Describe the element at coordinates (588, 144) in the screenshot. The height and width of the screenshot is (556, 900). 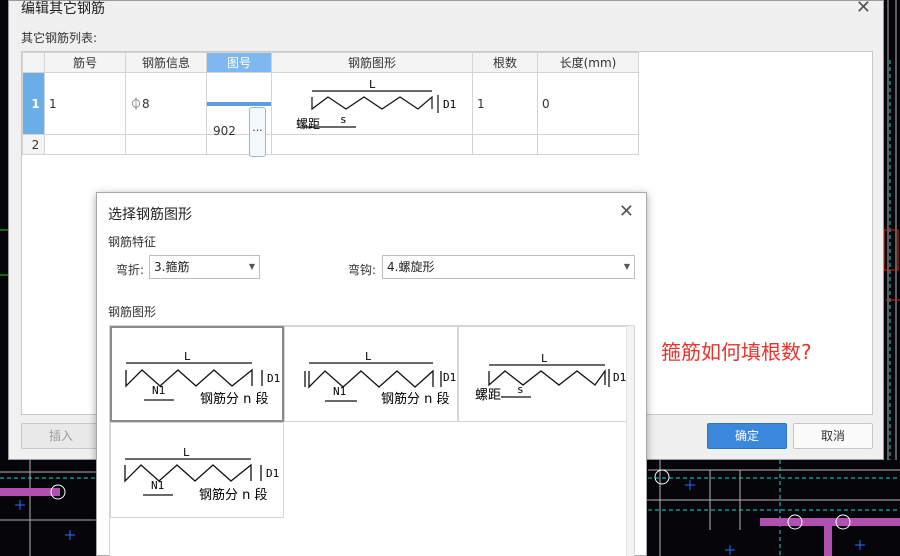
I see `length-cell` at that location.